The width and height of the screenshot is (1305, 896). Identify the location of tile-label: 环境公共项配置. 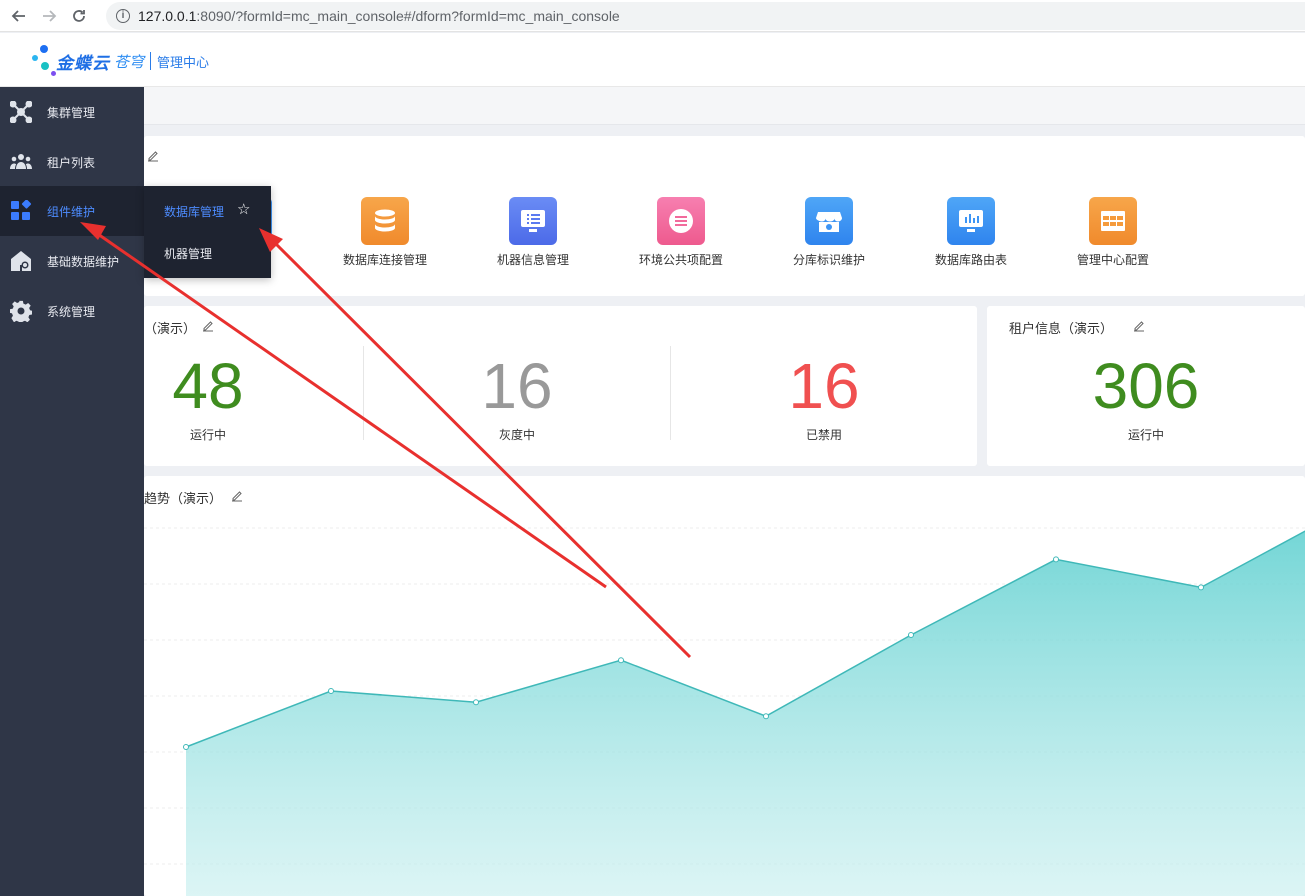
(680, 260).